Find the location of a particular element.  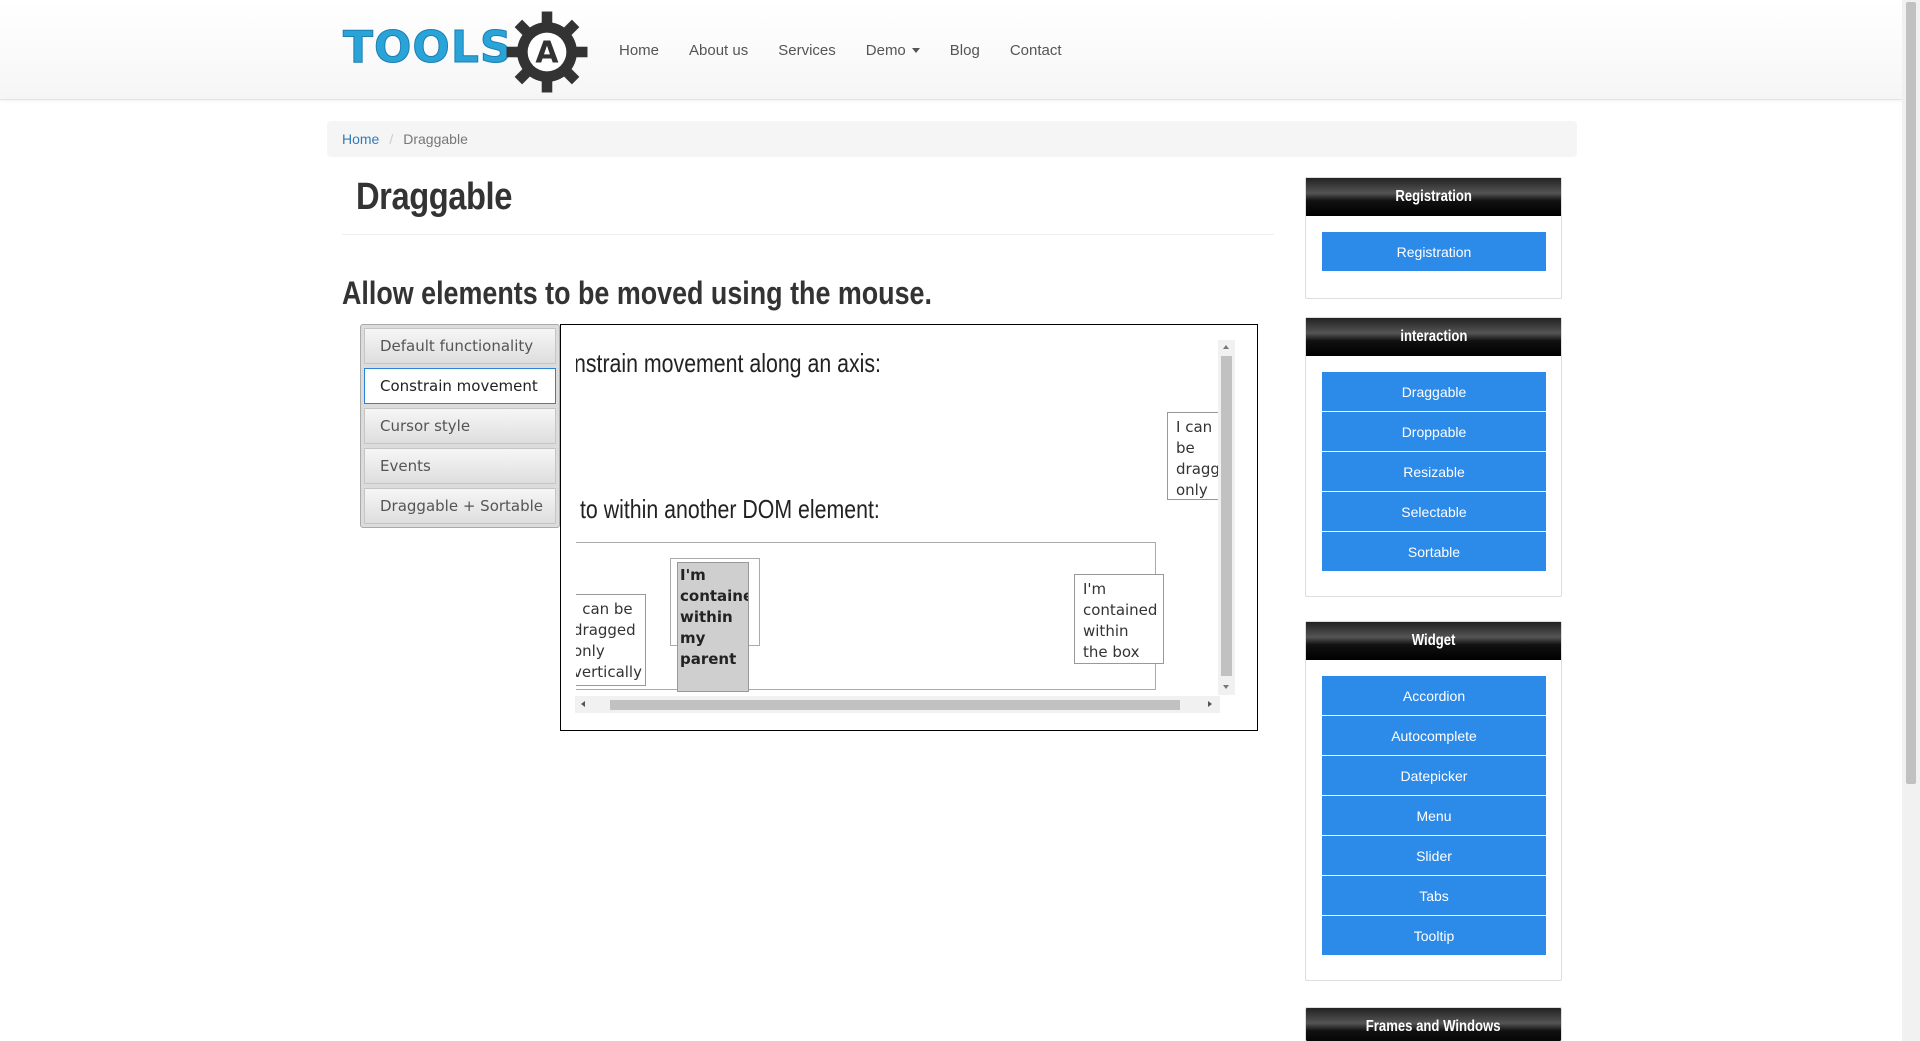

logo-letter: A is located at coordinates (546, 53).